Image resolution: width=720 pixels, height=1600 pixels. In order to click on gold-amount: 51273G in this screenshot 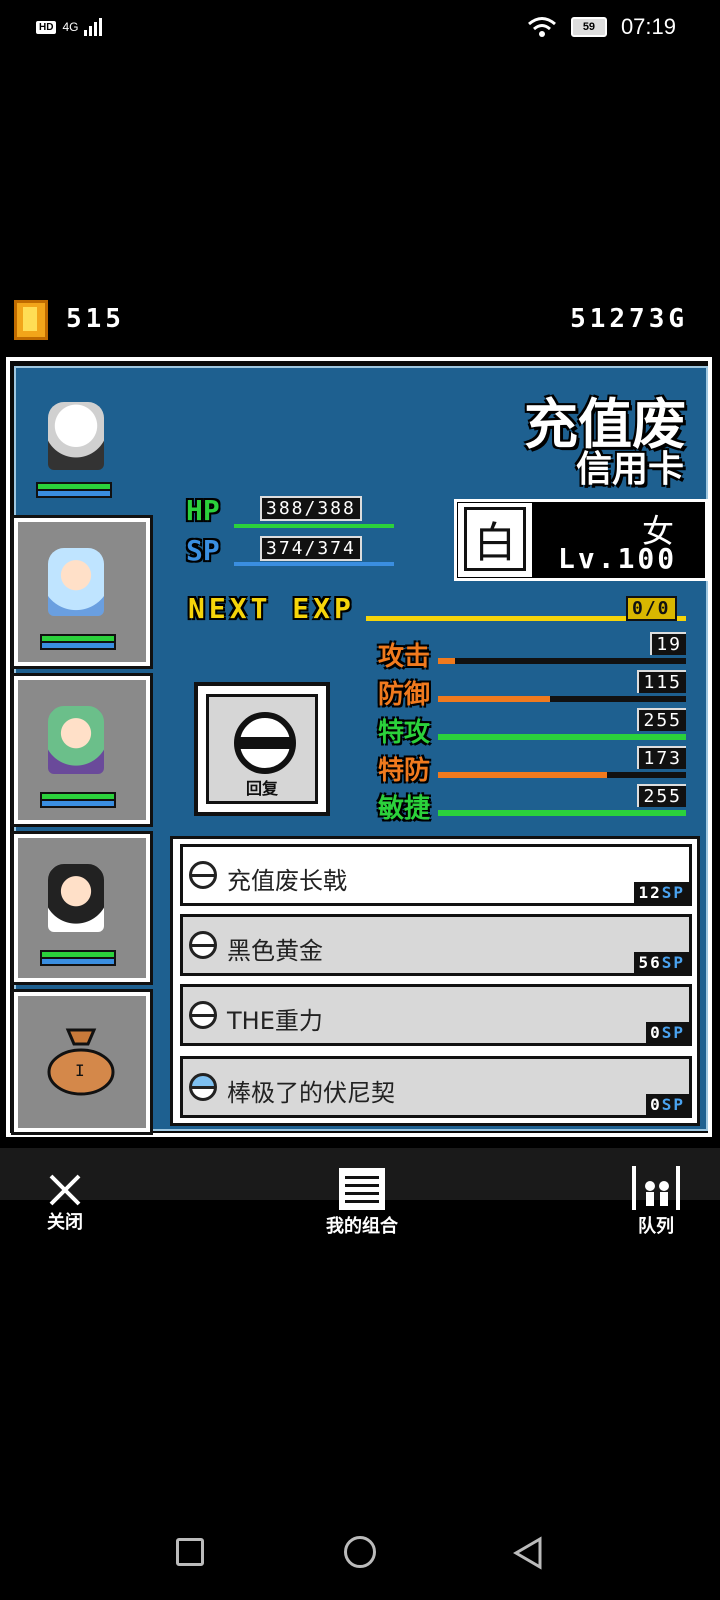, I will do `click(629, 319)`.